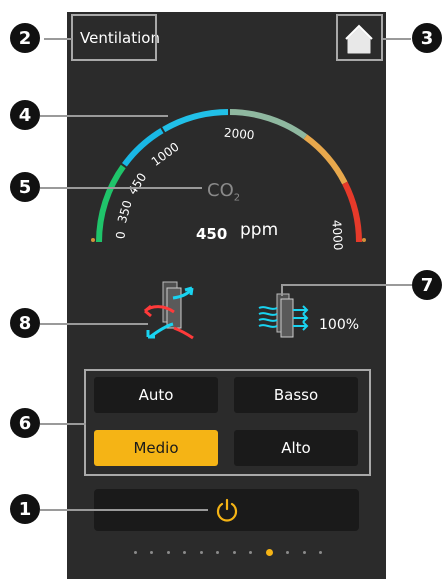  Describe the element at coordinates (25, 509) in the screenshot. I see `callout-1: 1` at that location.